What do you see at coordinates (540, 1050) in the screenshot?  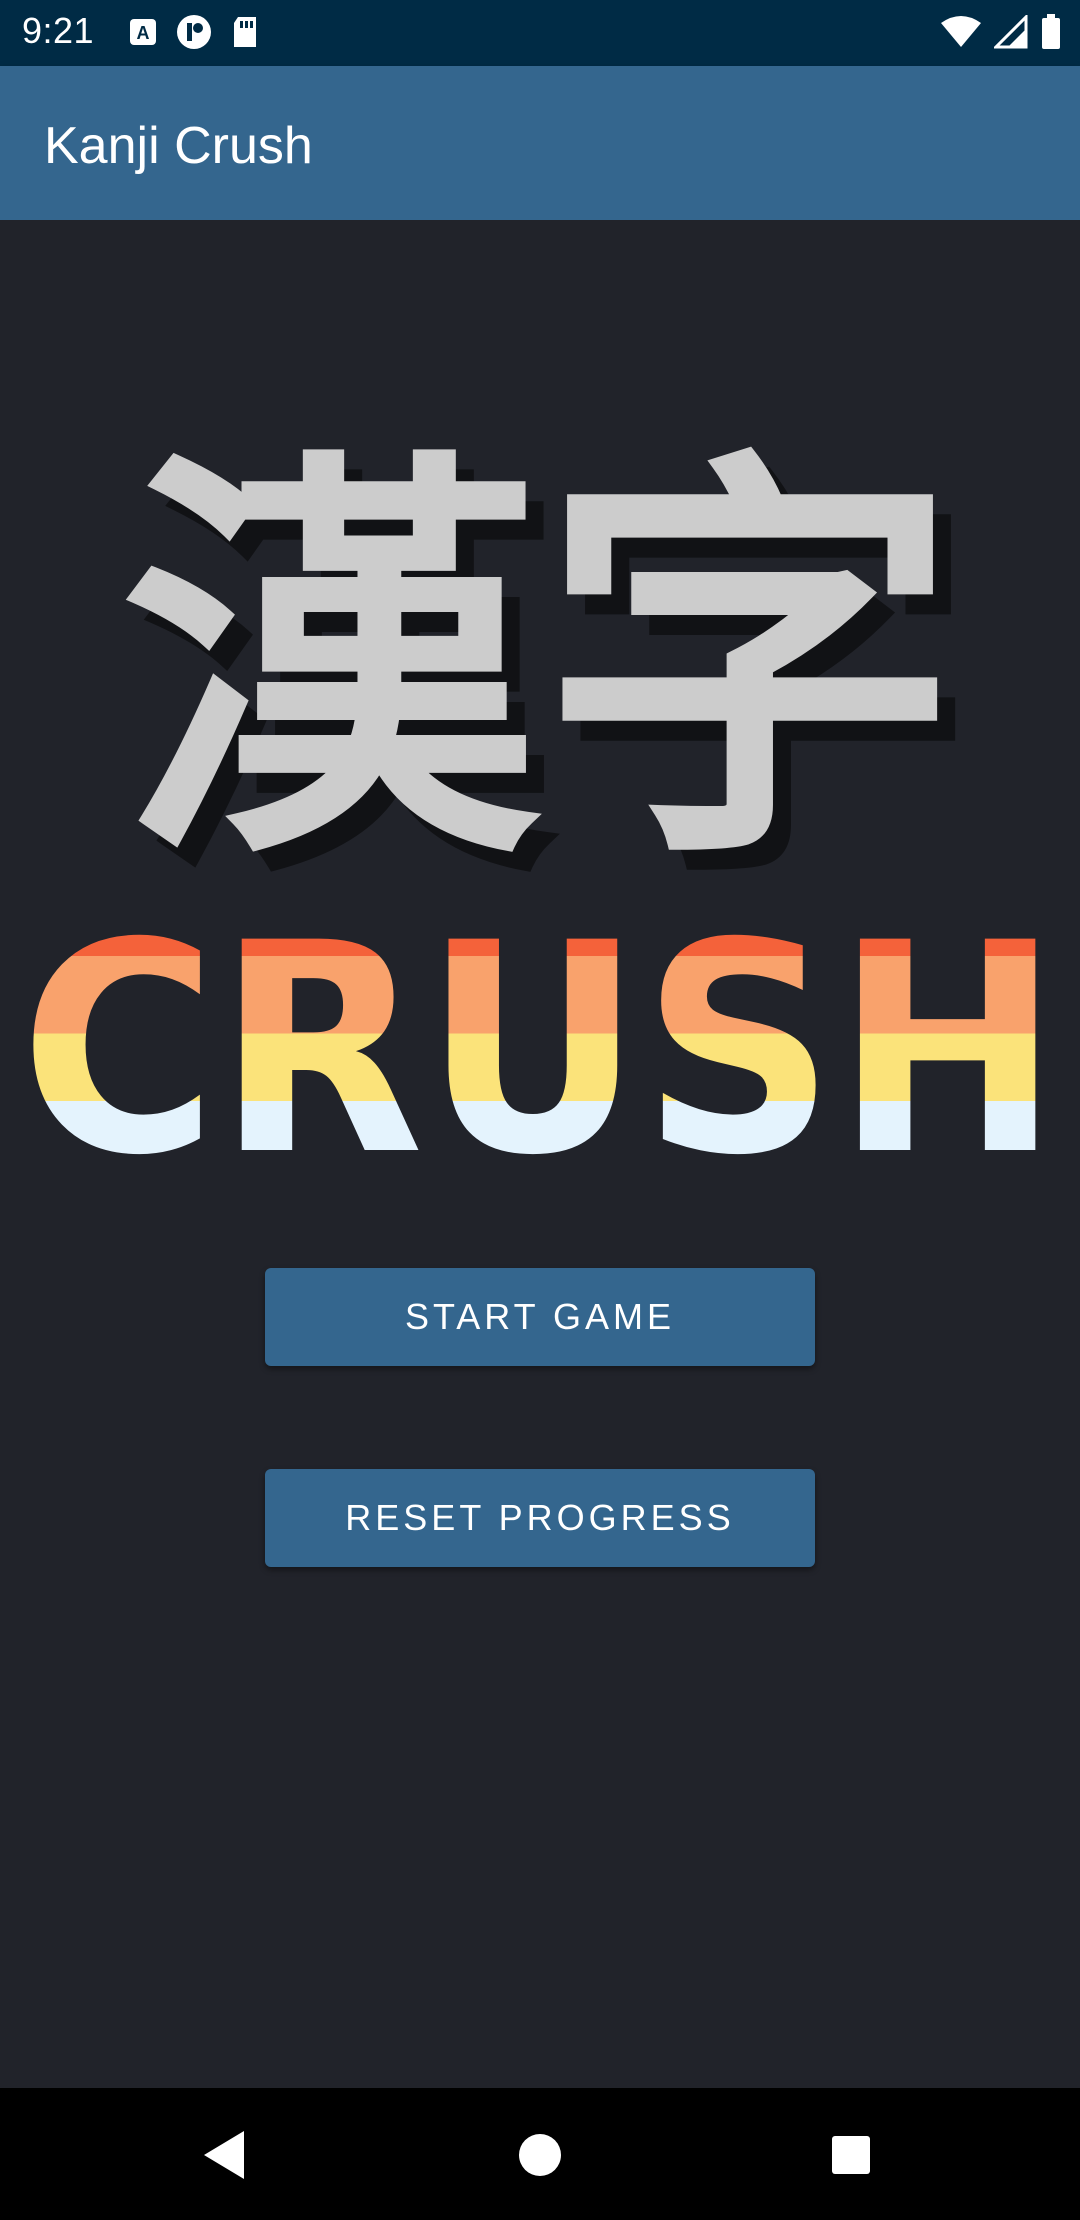 I see `logo-crush: CRUSH` at bounding box center [540, 1050].